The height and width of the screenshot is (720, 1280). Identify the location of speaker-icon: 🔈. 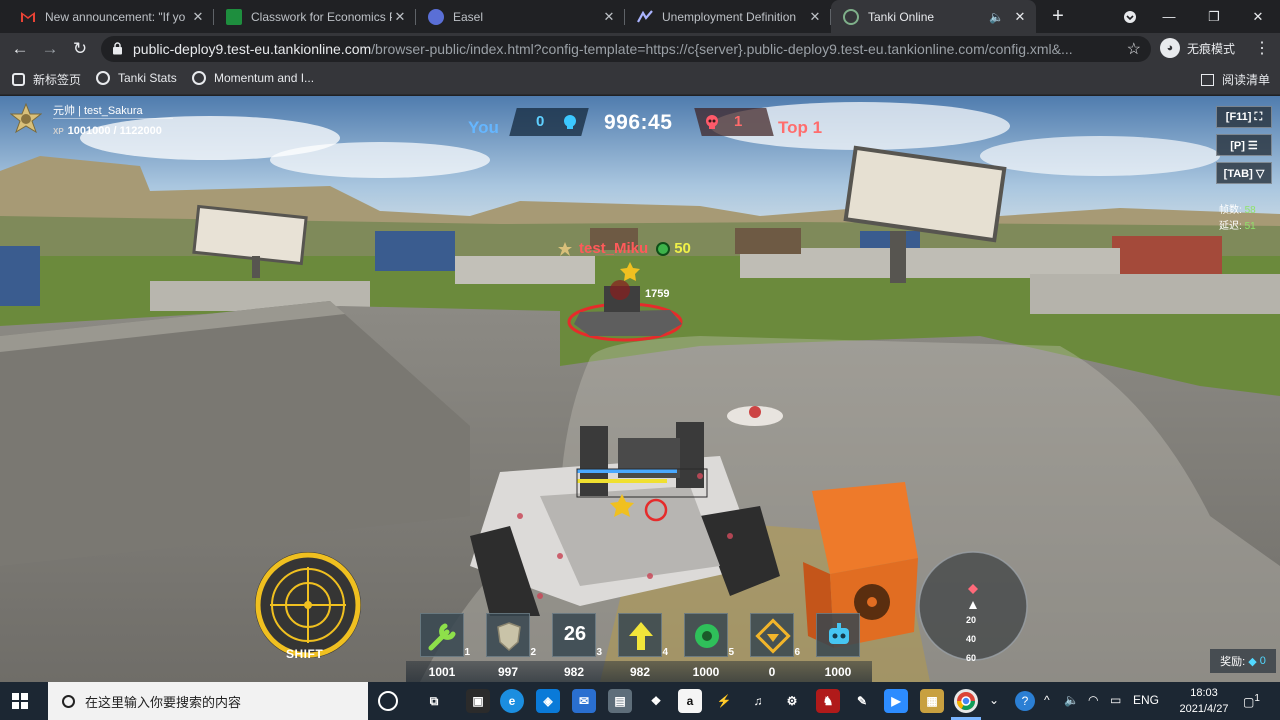
(996, 17).